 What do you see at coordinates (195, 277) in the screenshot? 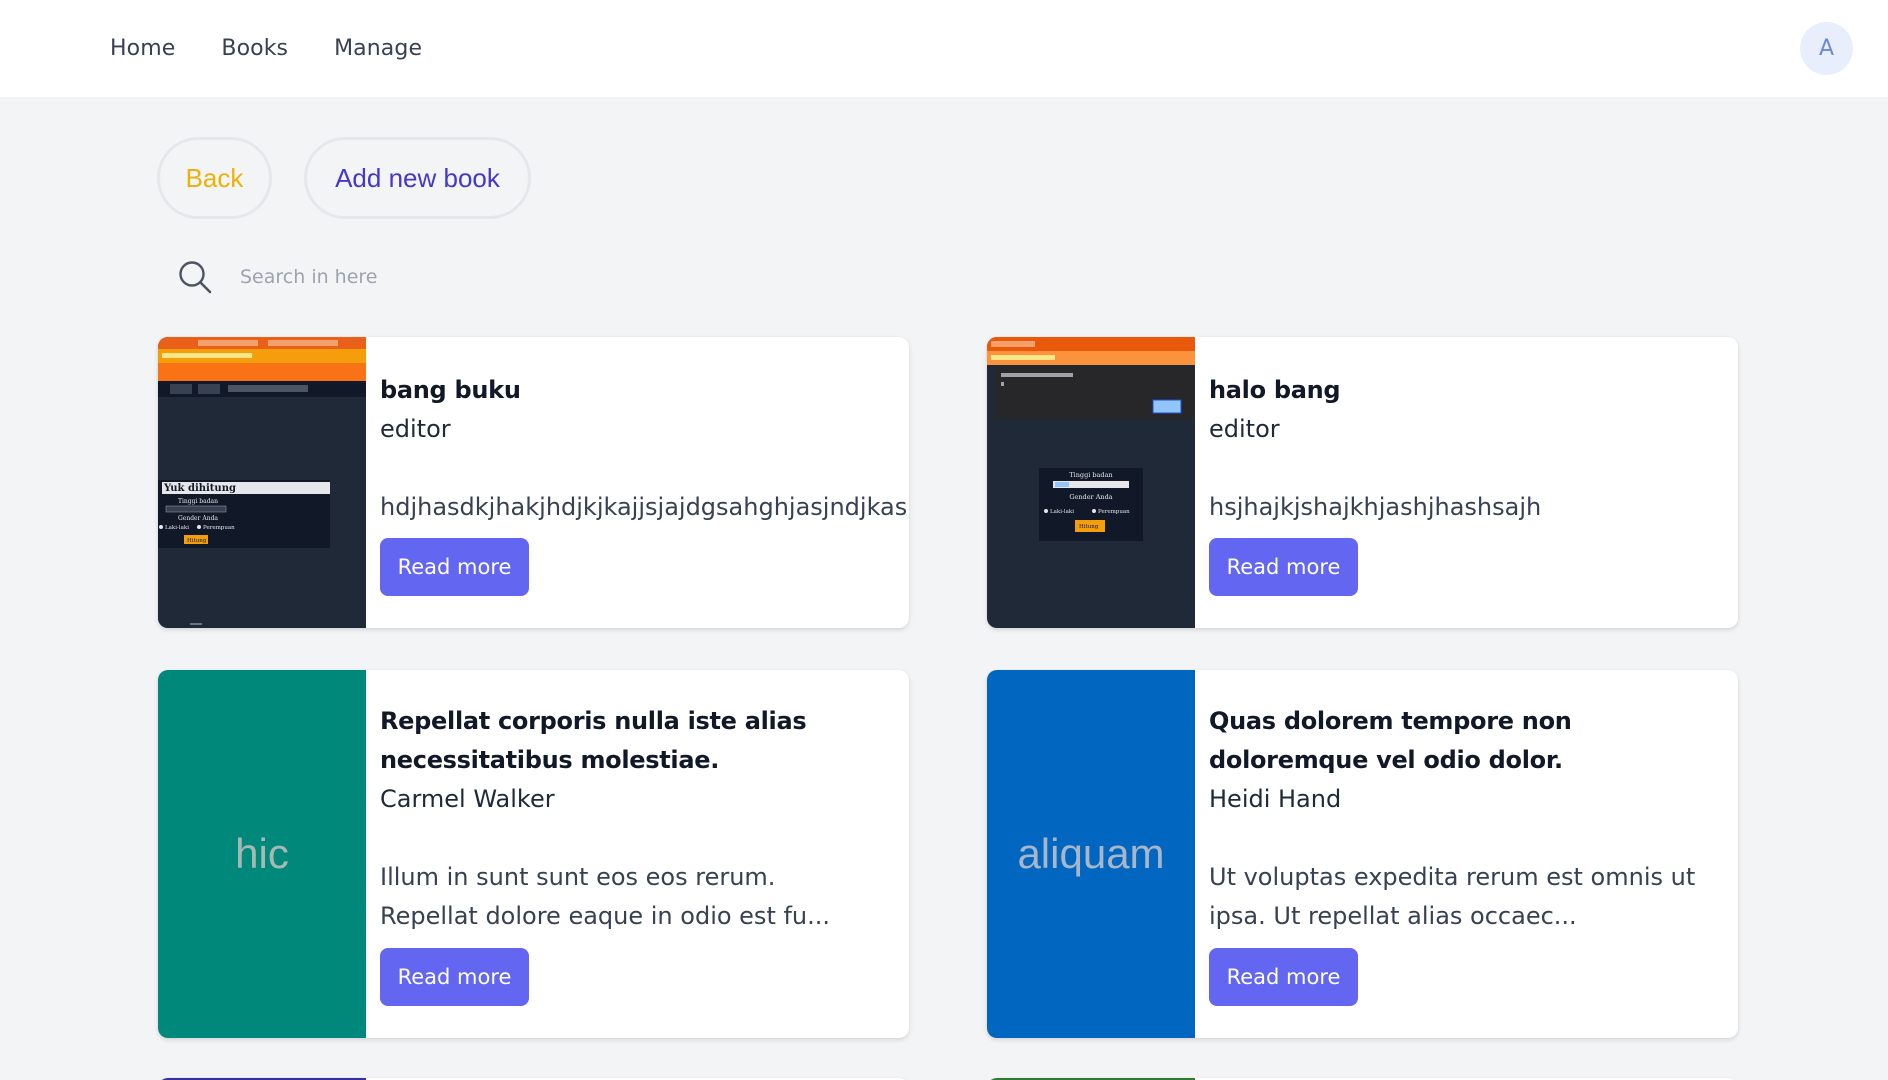
I see `search-icon` at bounding box center [195, 277].